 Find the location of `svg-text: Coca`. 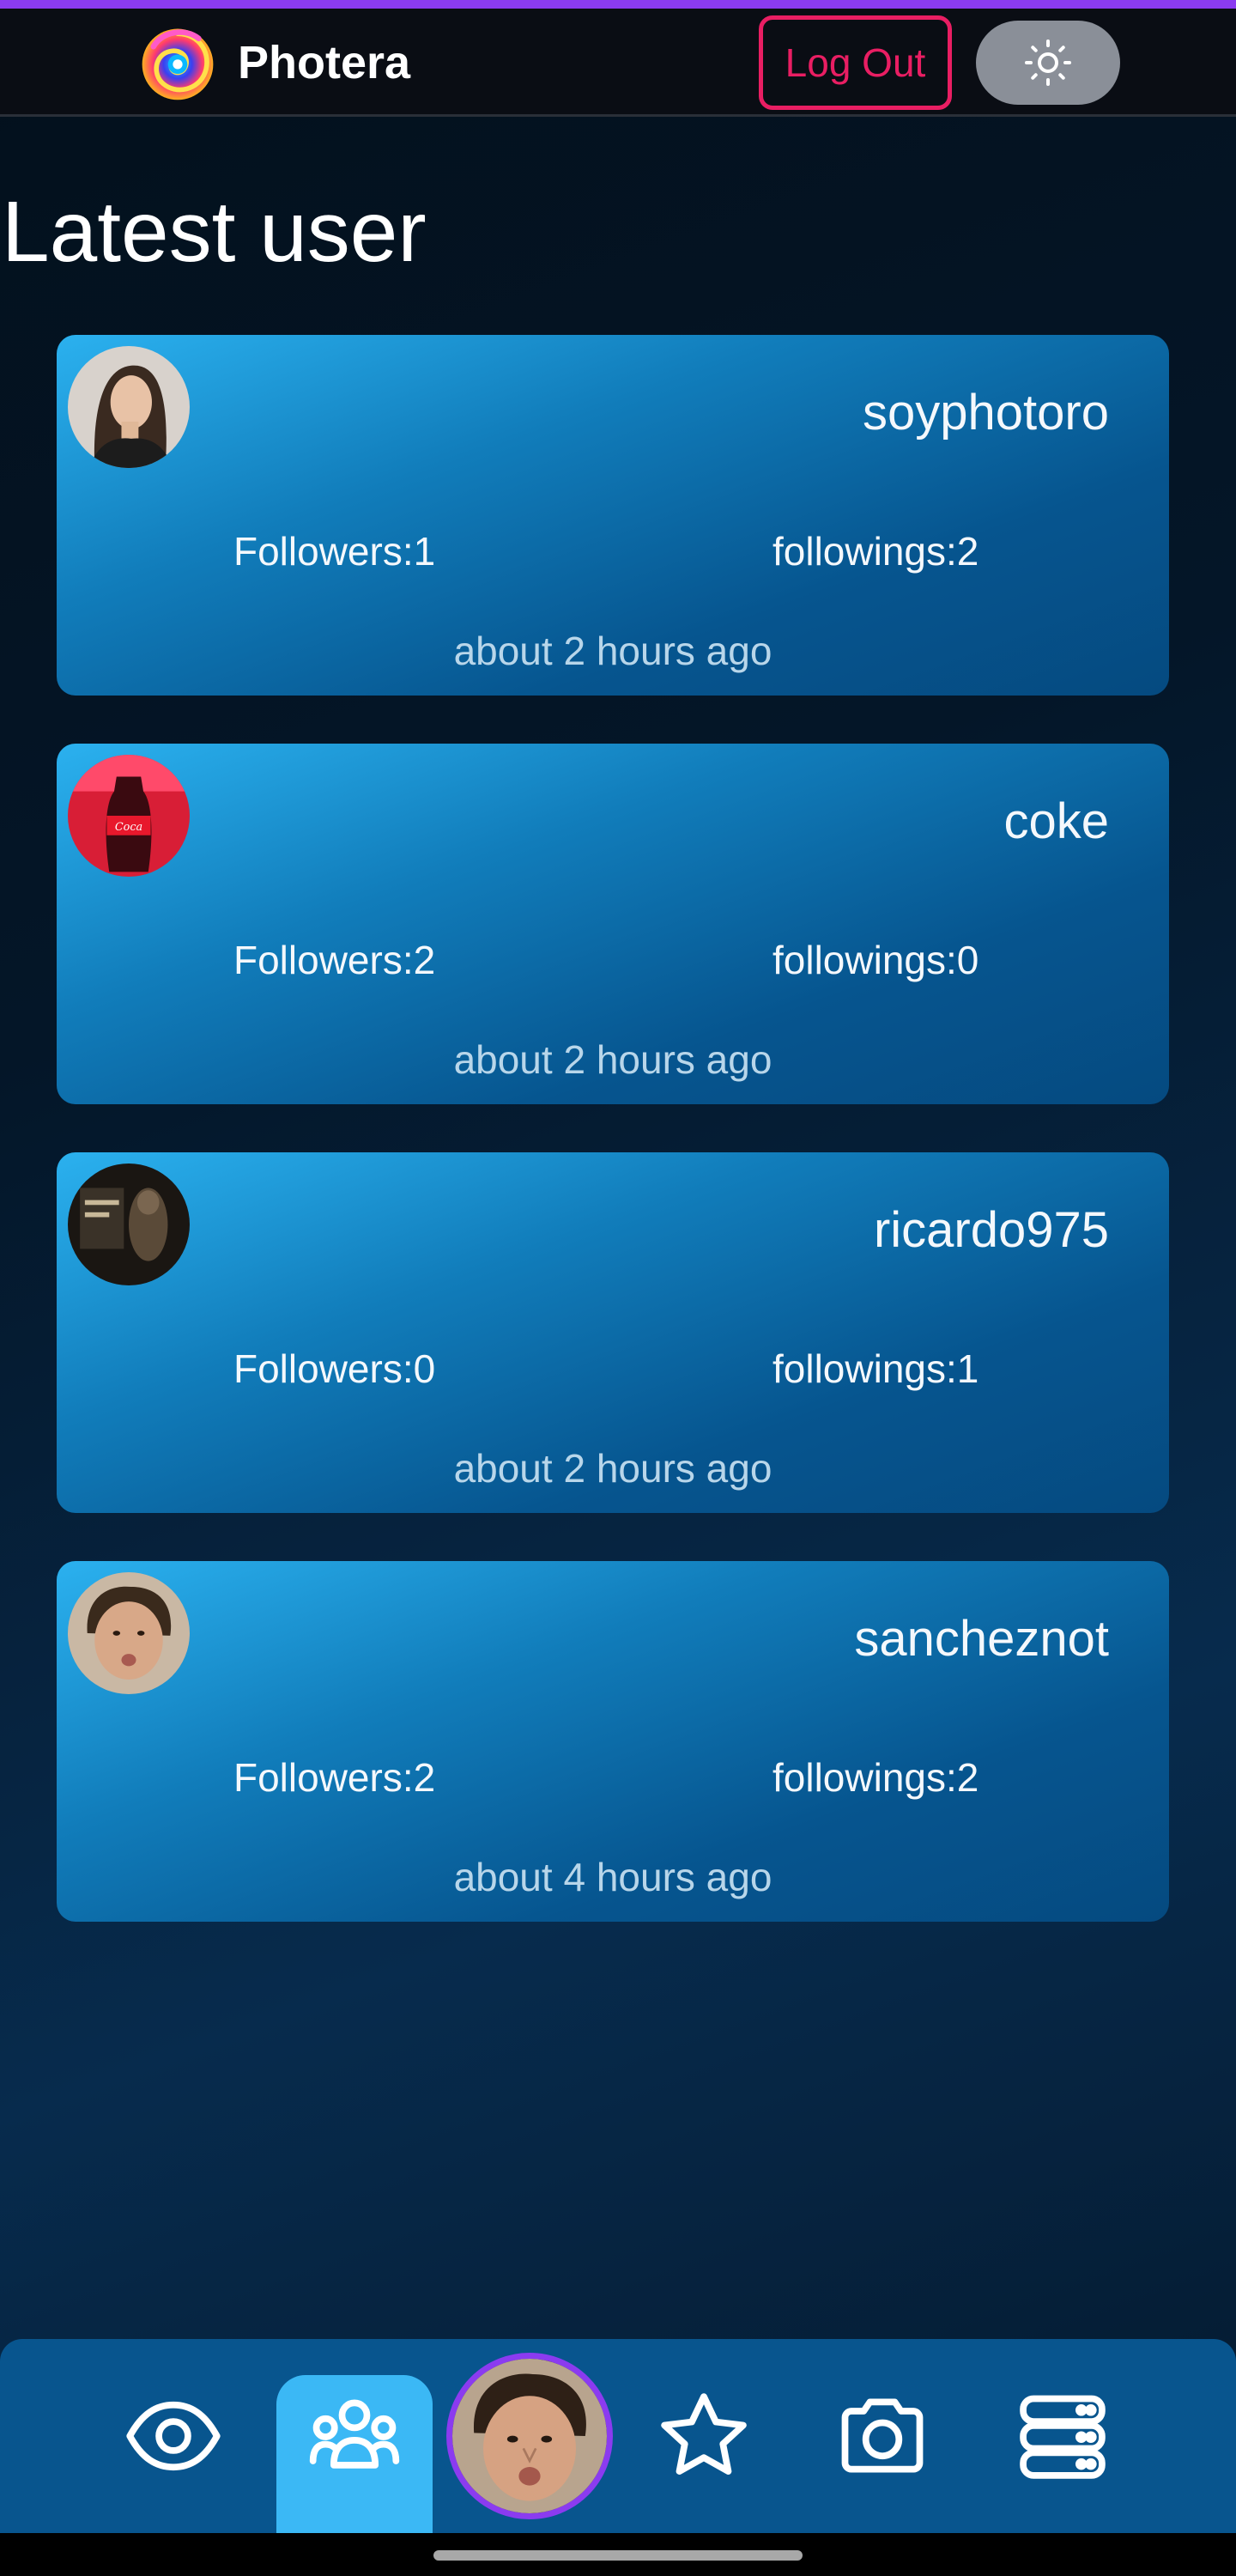

svg-text: Coca is located at coordinates (128, 828).